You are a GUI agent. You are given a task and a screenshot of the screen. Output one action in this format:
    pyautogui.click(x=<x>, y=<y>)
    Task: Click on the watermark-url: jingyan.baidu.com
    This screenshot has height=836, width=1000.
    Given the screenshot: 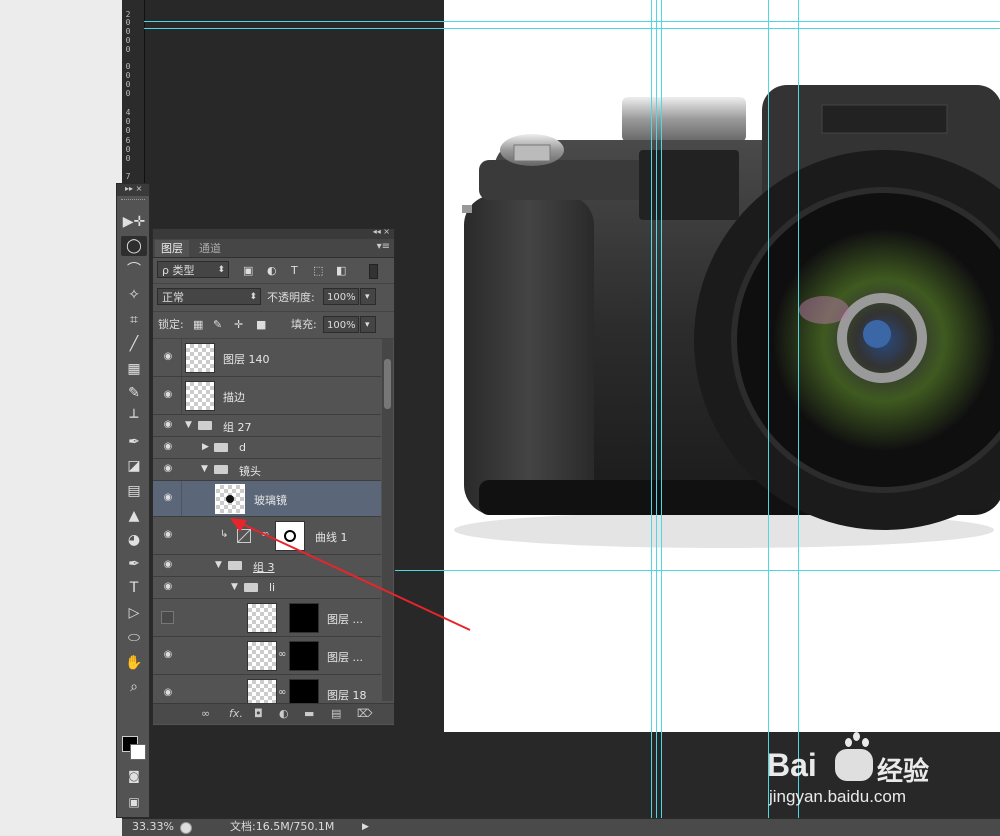 What is the action you would take?
    pyautogui.click(x=838, y=796)
    